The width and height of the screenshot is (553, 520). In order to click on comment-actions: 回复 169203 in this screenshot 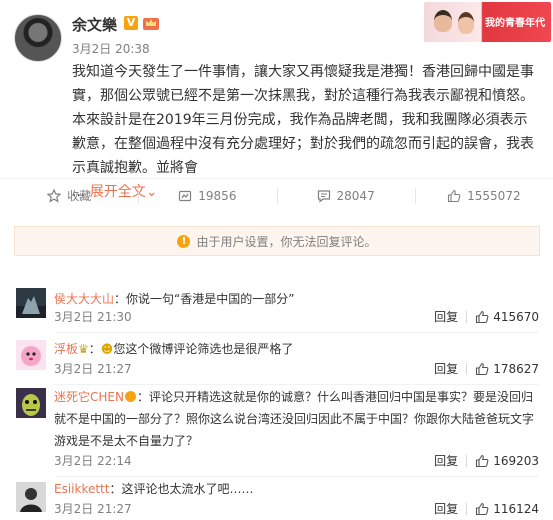, I will do `click(486, 460)`.